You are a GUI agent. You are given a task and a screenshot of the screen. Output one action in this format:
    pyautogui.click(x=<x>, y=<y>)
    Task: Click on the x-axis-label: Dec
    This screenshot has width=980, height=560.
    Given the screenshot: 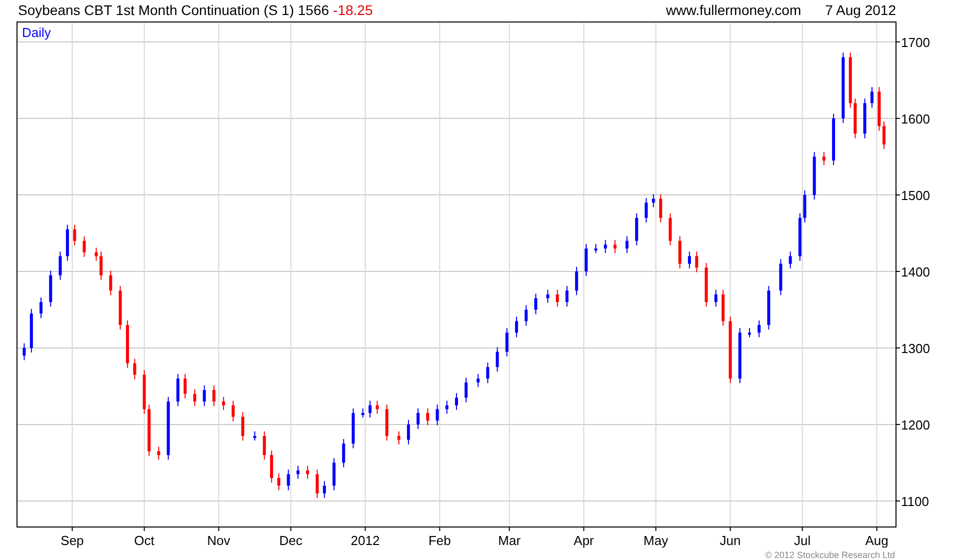 What is the action you would take?
    pyautogui.click(x=290, y=540)
    